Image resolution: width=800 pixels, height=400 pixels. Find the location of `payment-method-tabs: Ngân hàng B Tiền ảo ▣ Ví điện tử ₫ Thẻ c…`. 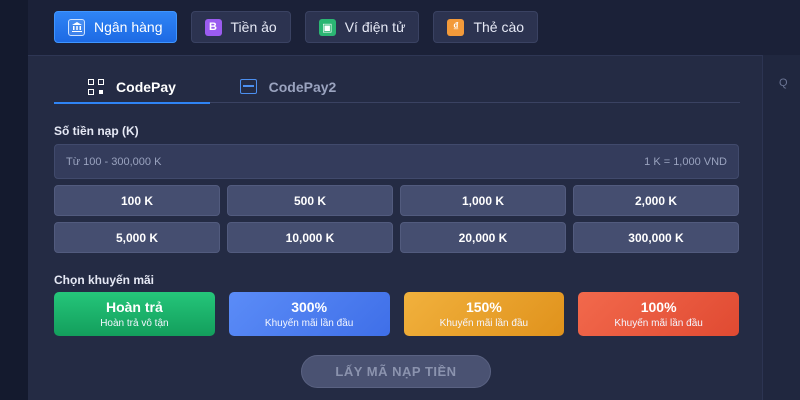

payment-method-tabs: Ngân hàng B Tiền ảo ▣ Ví điện tử ₫ Thẻ c… is located at coordinates (296, 27).